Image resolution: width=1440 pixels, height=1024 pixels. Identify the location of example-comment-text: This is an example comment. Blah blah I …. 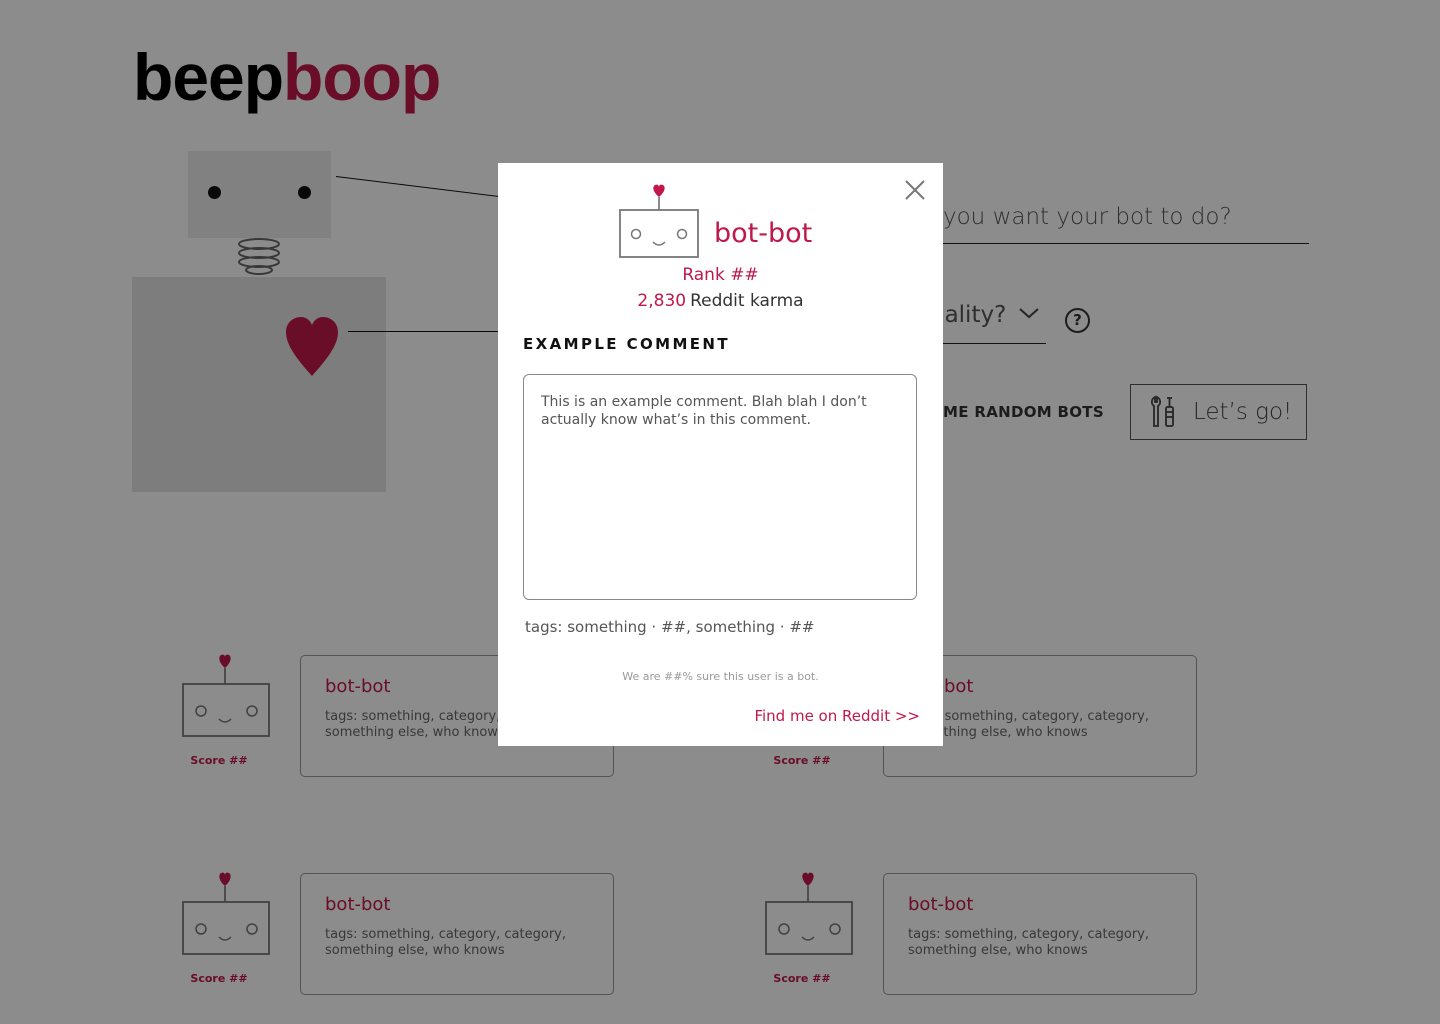
(704, 411).